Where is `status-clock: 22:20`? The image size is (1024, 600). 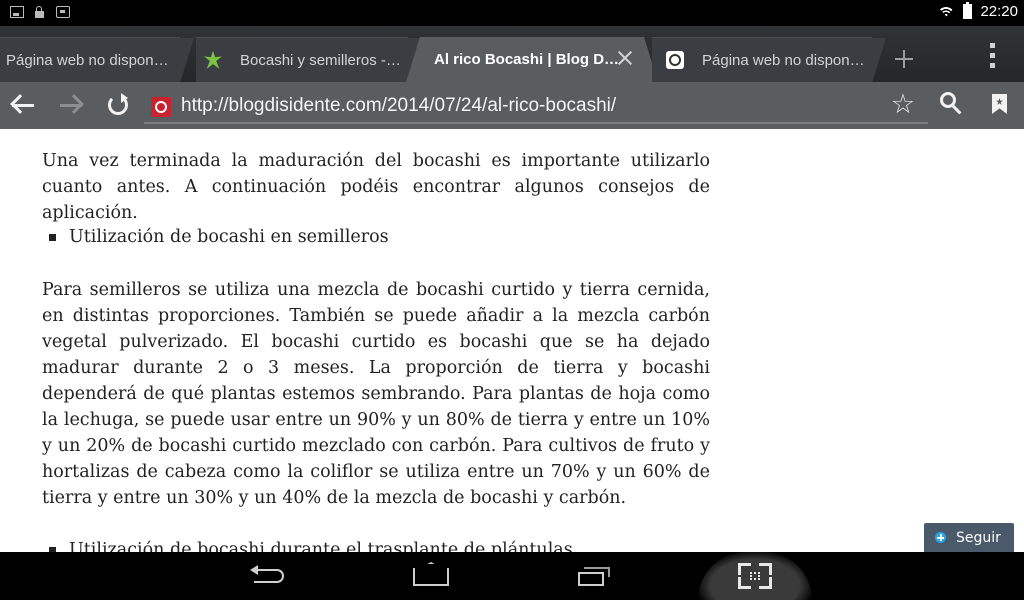
status-clock: 22:20 is located at coordinates (999, 11).